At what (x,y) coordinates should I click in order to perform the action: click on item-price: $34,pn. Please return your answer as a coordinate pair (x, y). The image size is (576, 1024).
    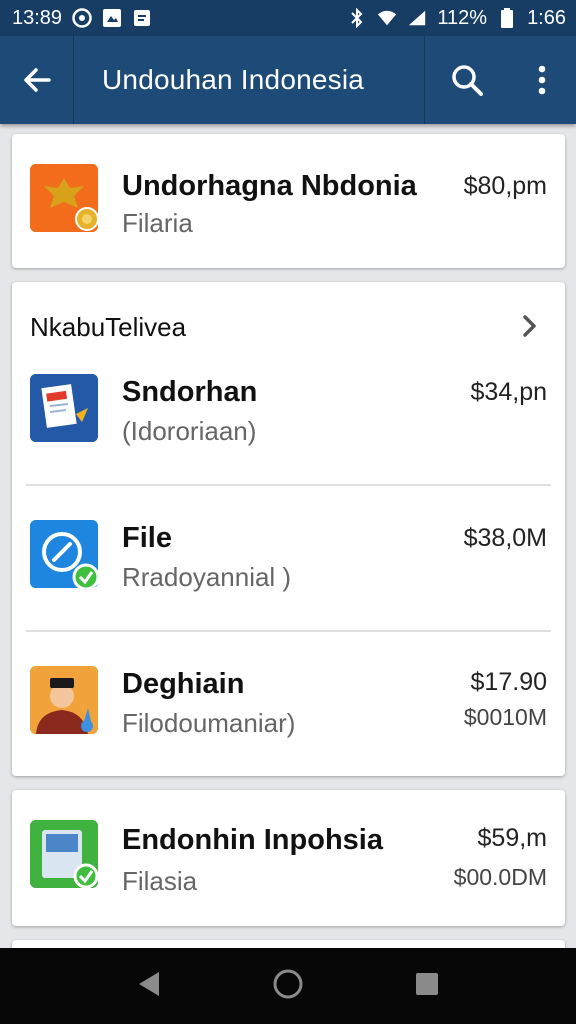
    Looking at the image, I should click on (508, 392).